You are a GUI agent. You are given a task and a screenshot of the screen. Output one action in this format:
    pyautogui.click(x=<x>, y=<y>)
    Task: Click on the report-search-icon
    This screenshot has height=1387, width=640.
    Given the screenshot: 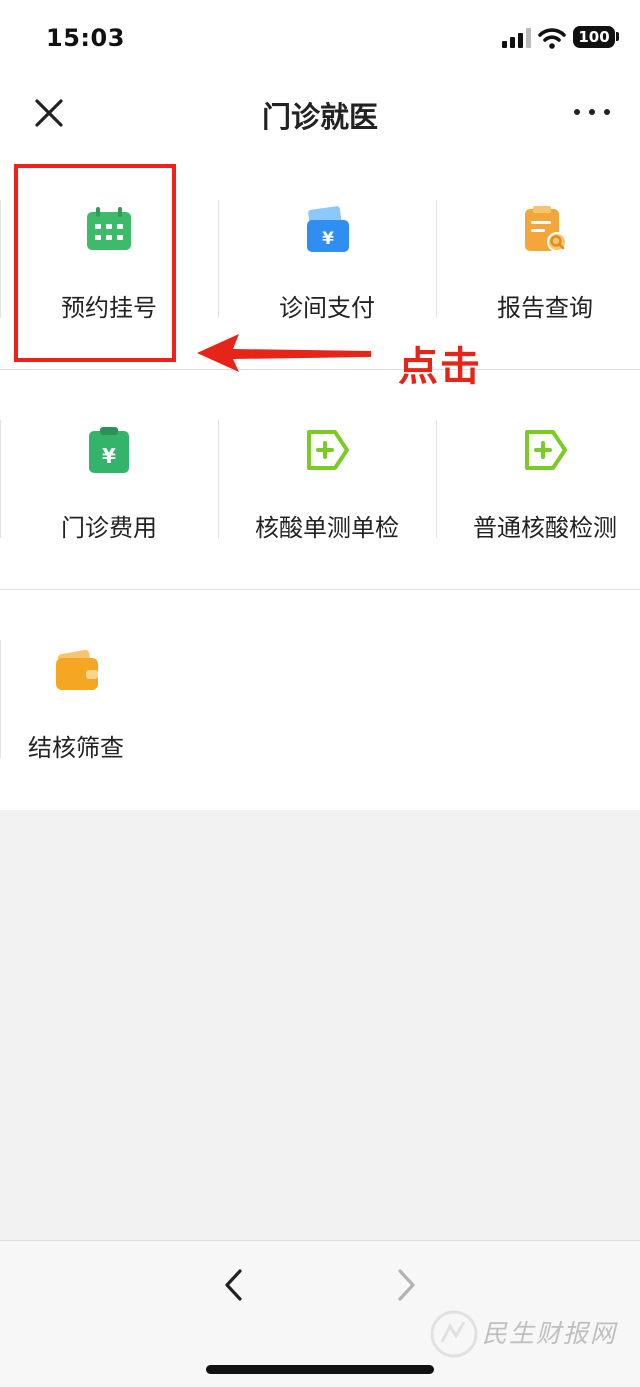 What is the action you would take?
    pyautogui.click(x=546, y=229)
    